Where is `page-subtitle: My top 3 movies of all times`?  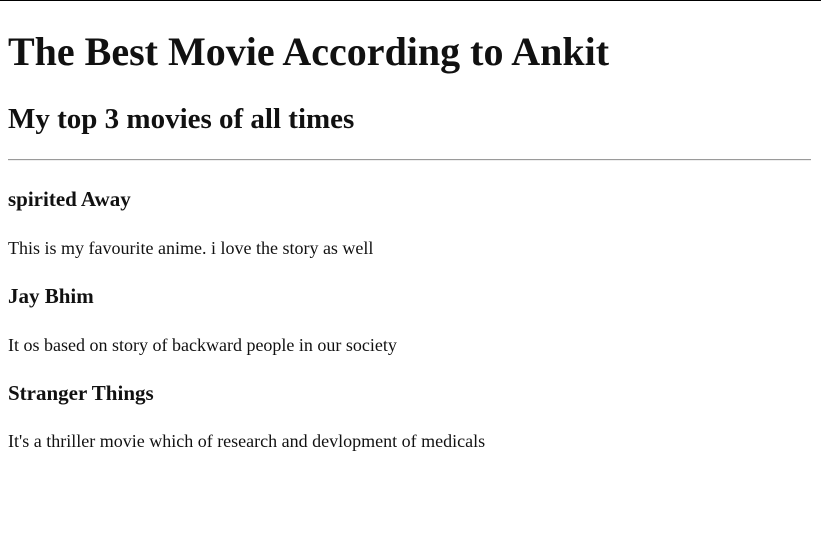 page-subtitle: My top 3 movies of all times is located at coordinates (181, 119).